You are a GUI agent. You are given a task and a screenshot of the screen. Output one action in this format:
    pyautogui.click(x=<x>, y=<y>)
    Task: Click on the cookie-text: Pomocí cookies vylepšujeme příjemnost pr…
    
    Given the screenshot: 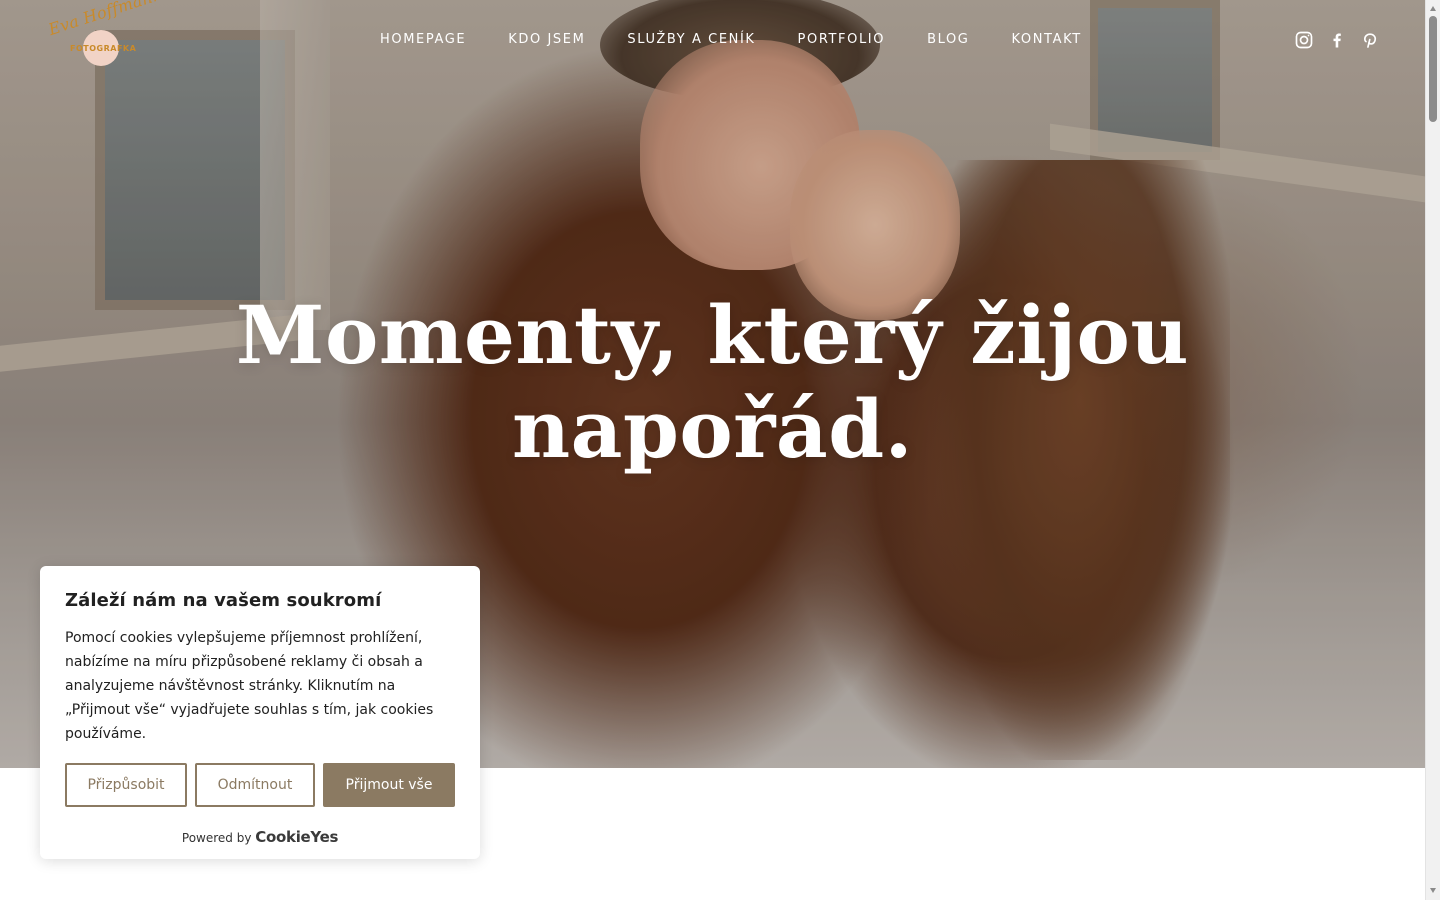 What is the action you would take?
    pyautogui.click(x=249, y=686)
    